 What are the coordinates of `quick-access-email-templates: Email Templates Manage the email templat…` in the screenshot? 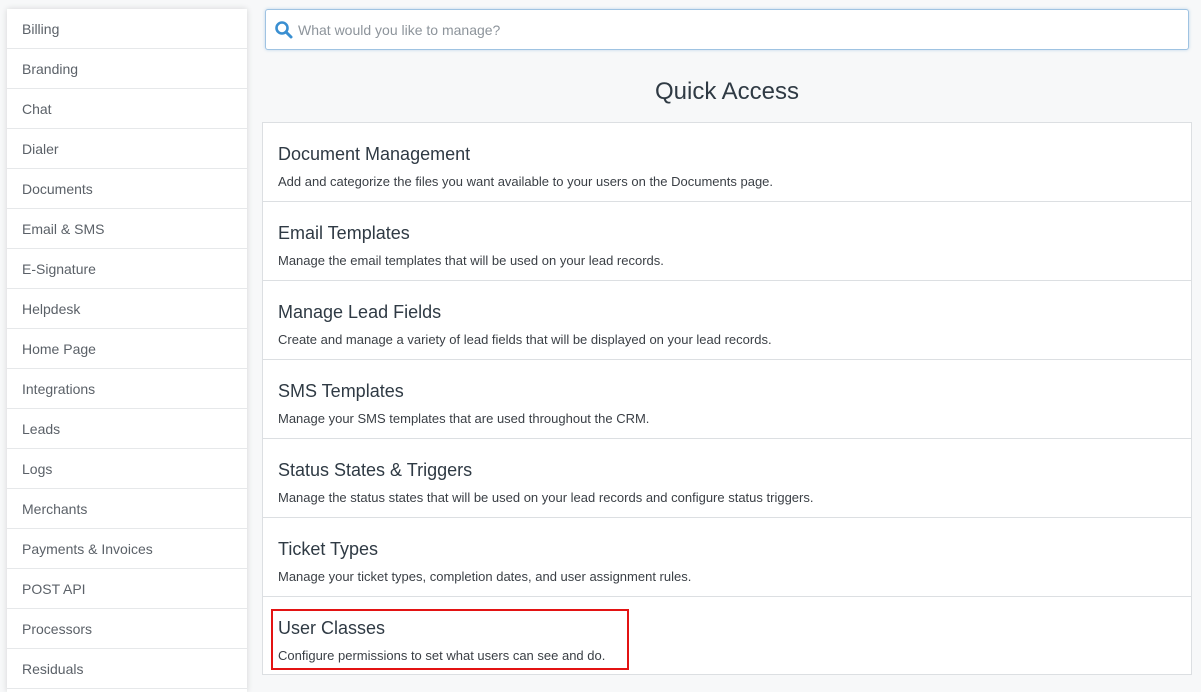 It's located at (727, 241).